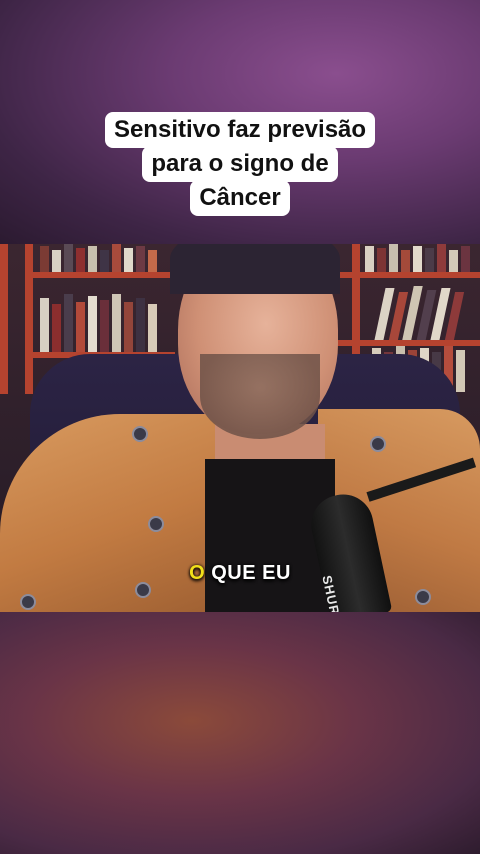  I want to click on subtitle-caption: O QUE EU, so click(240, 573).